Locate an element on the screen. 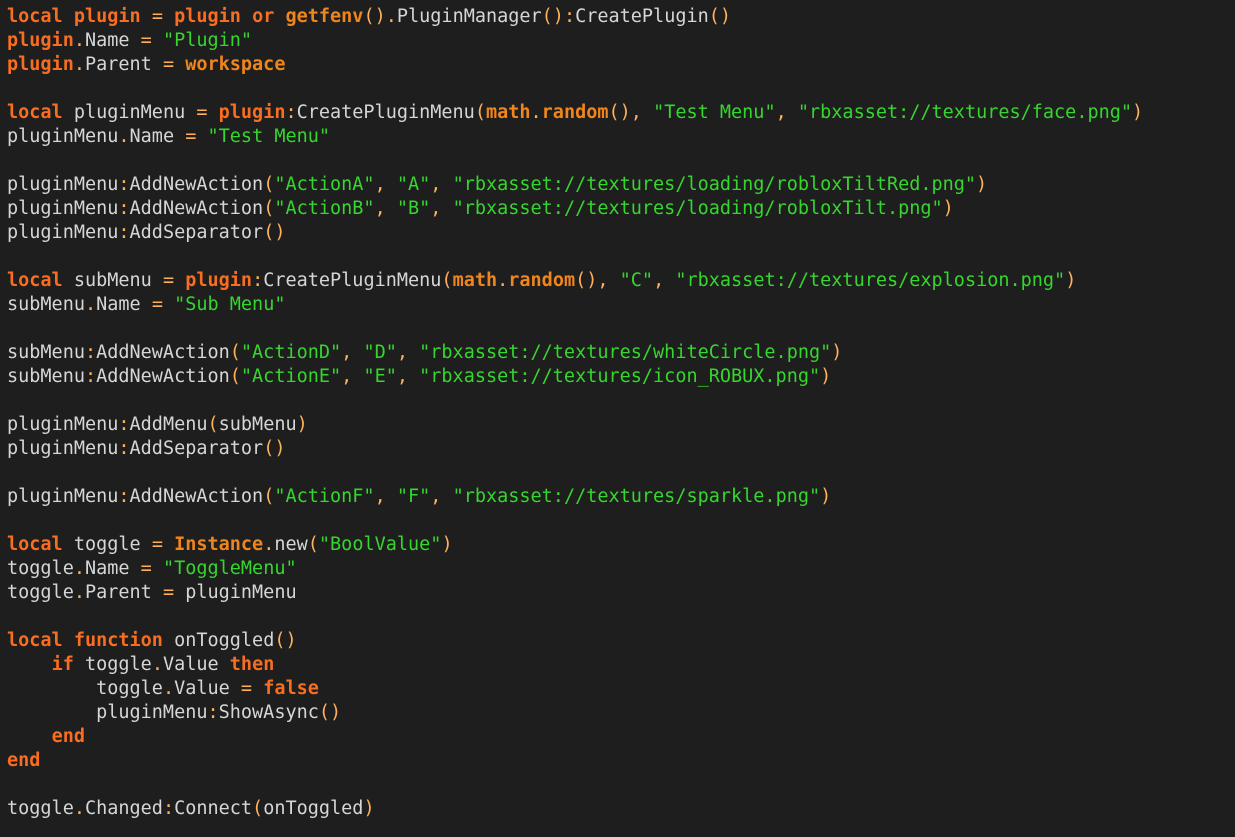  code-line: pluginMenu:AddMenu(subMenu) is located at coordinates (621, 425).